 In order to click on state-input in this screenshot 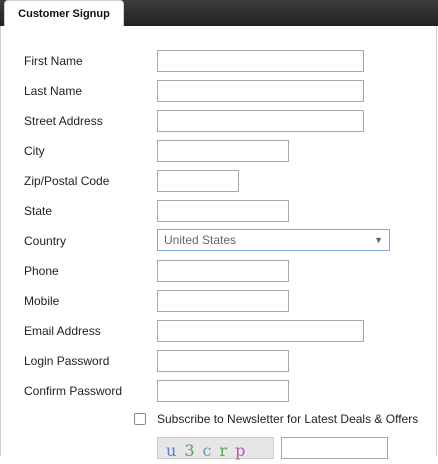, I will do `click(223, 211)`.